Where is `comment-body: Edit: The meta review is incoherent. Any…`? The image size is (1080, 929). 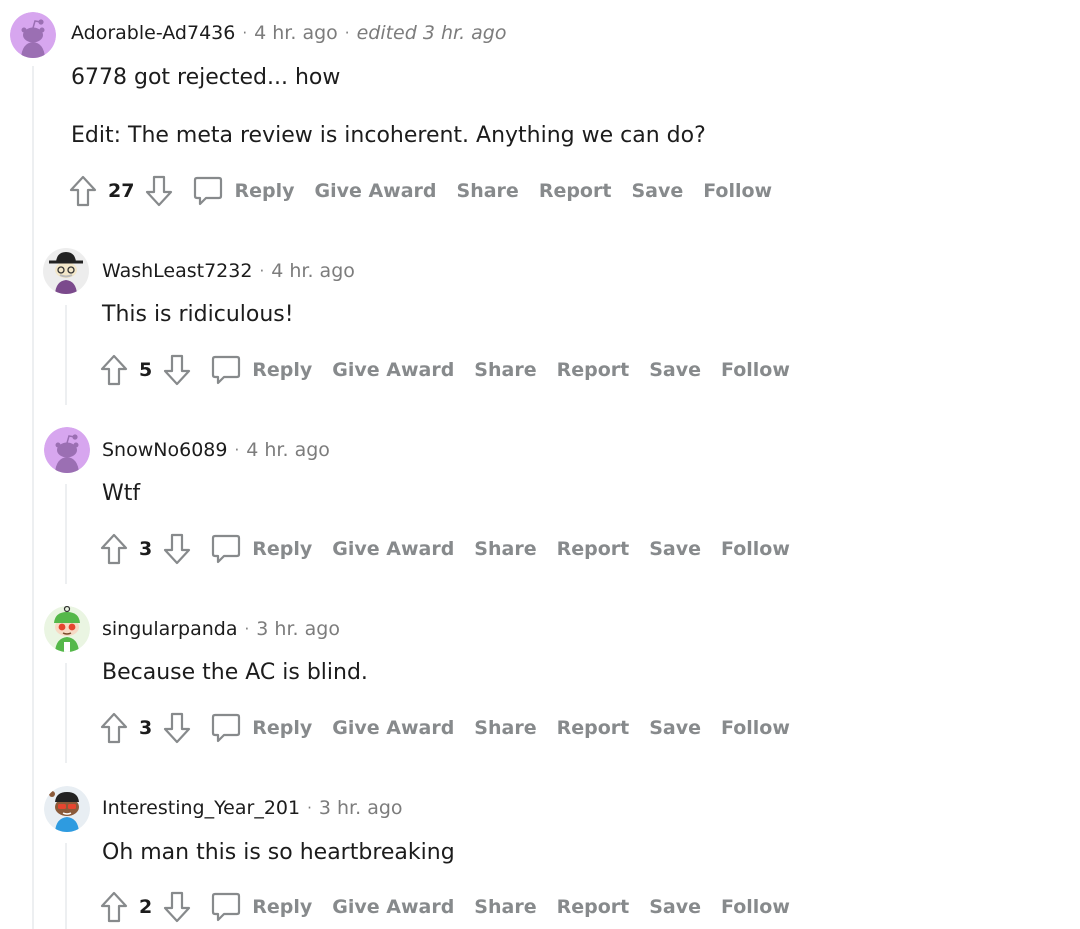 comment-body: Edit: The meta review is incoherent. Any… is located at coordinates (388, 135).